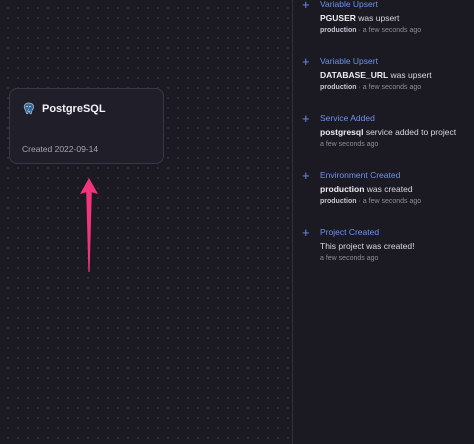  I want to click on event-message: PGUSER was upsert, so click(359, 18).